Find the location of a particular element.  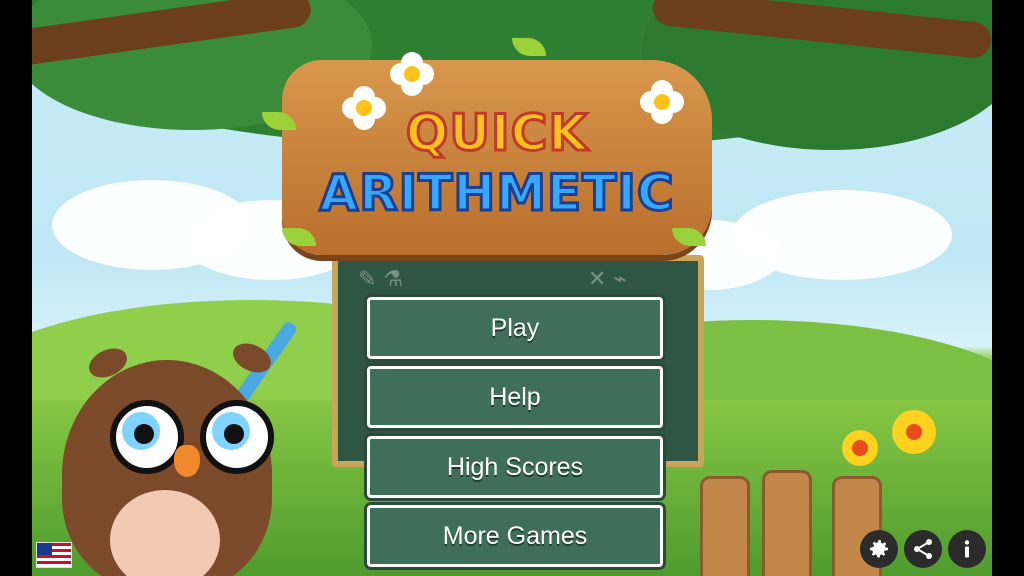

chalk-doodle: ✎ ⚗ is located at coordinates (381, 279).